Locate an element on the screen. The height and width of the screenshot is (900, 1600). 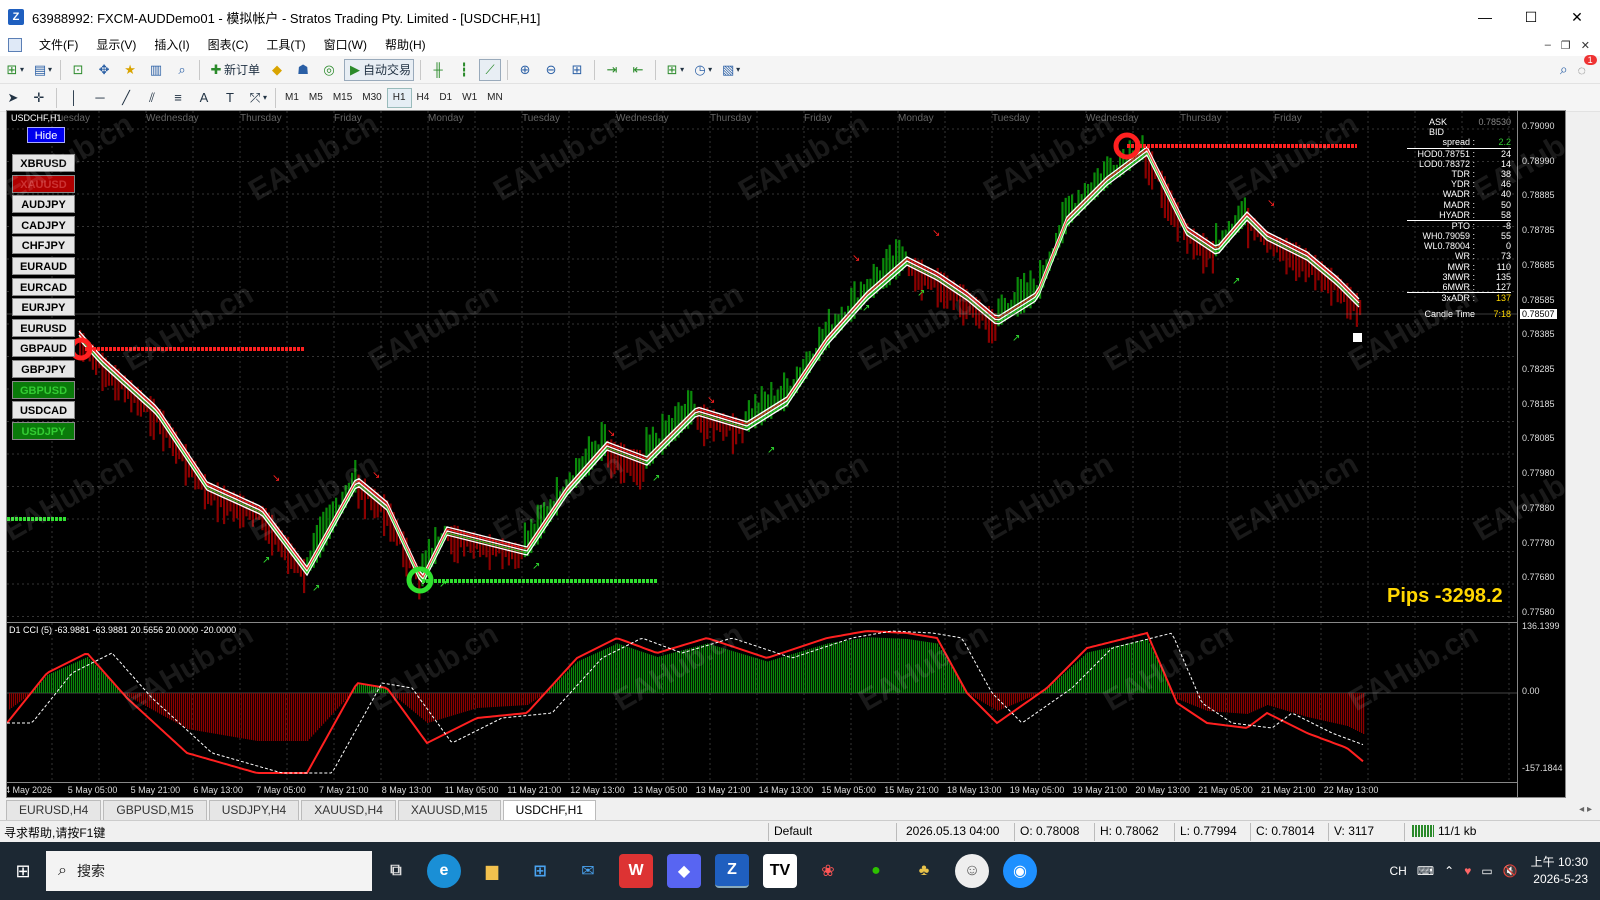
symbol-button-gbpusd: GBPUSD is located at coordinates (43, 389).